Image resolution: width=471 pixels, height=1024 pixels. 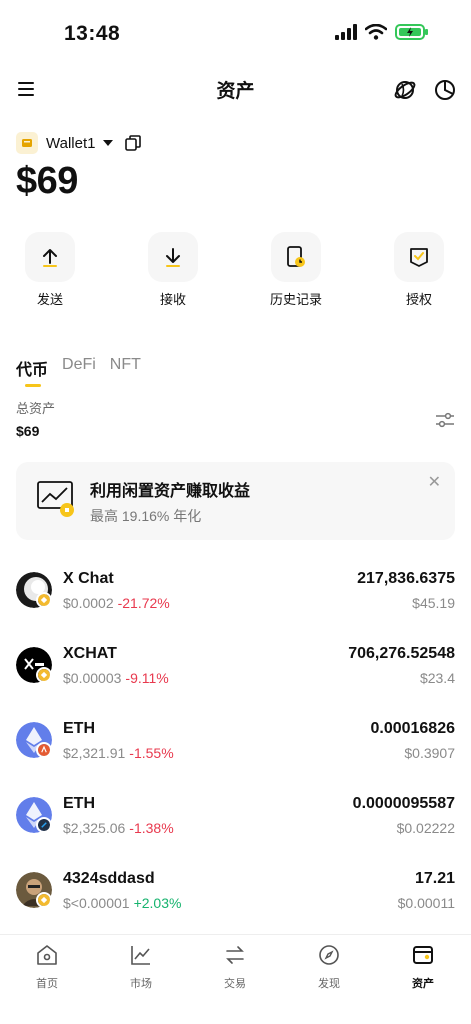 I want to click on send-icon, so click(x=50, y=258).